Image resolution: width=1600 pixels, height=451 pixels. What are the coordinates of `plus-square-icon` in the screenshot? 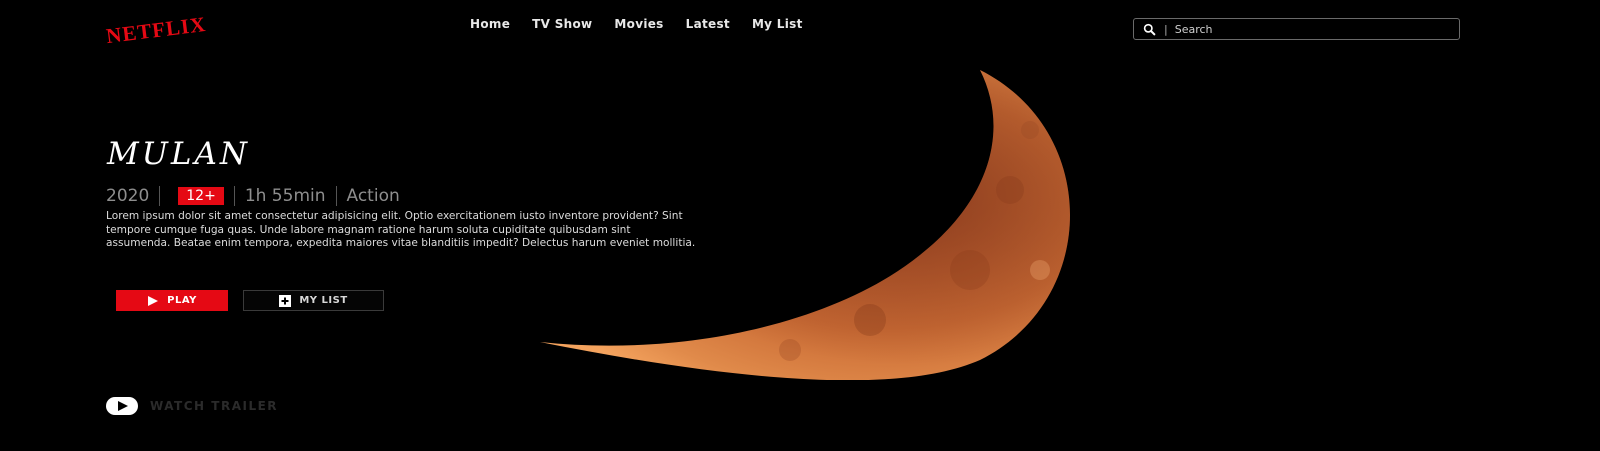 It's located at (285, 300).